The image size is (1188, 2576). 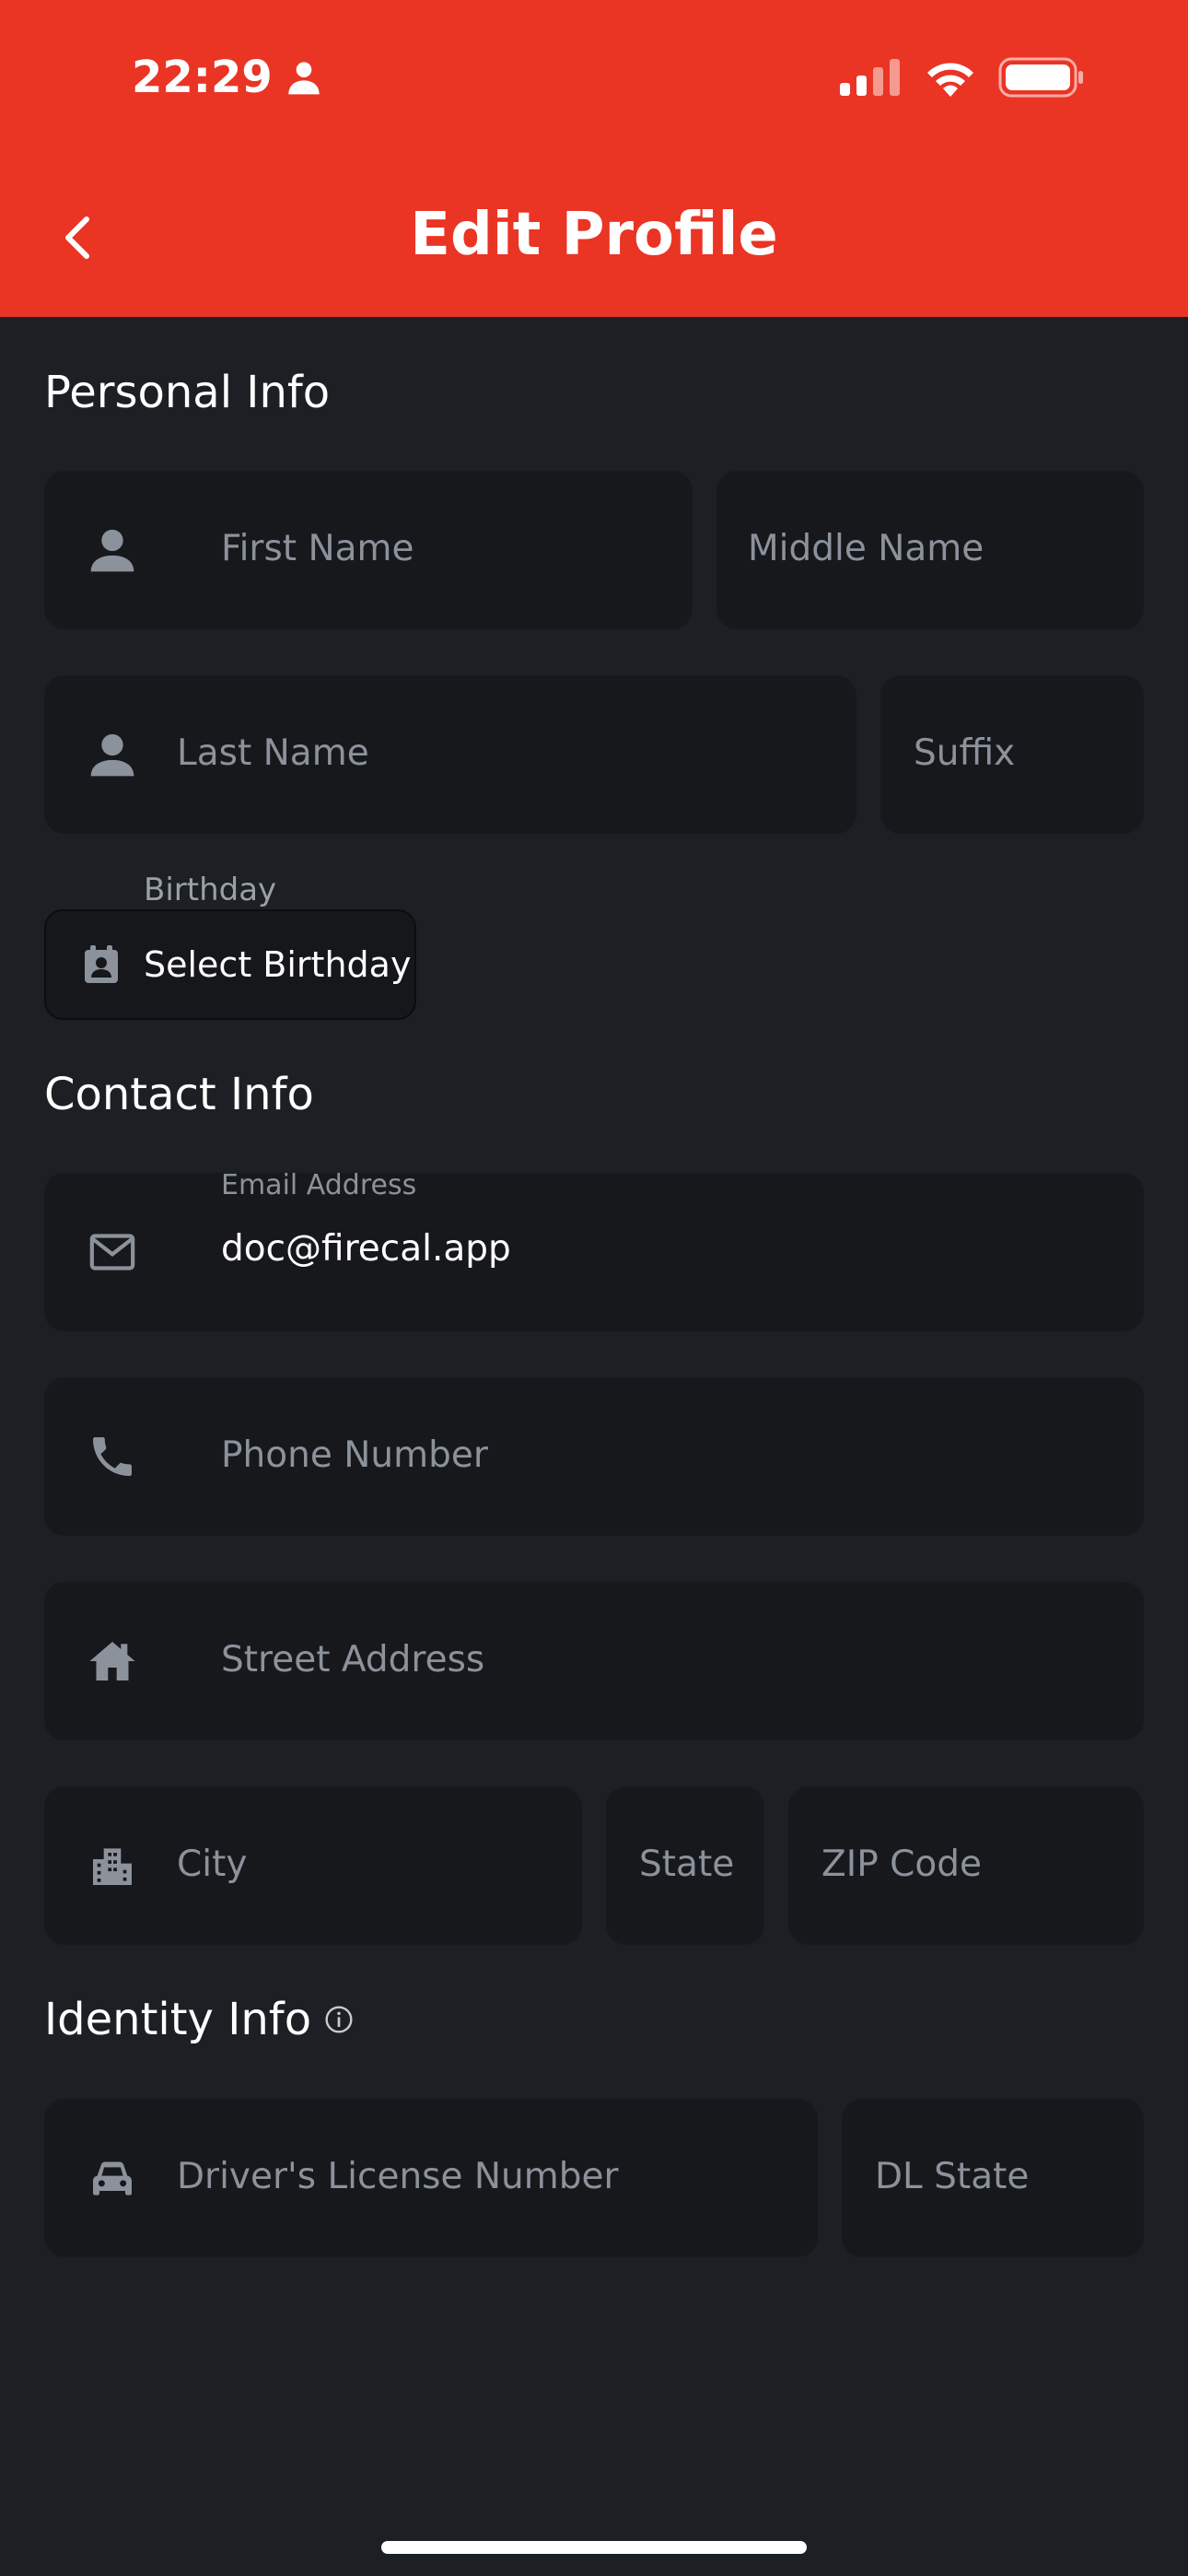 I want to click on status-bar-indicators, so click(x=961, y=77).